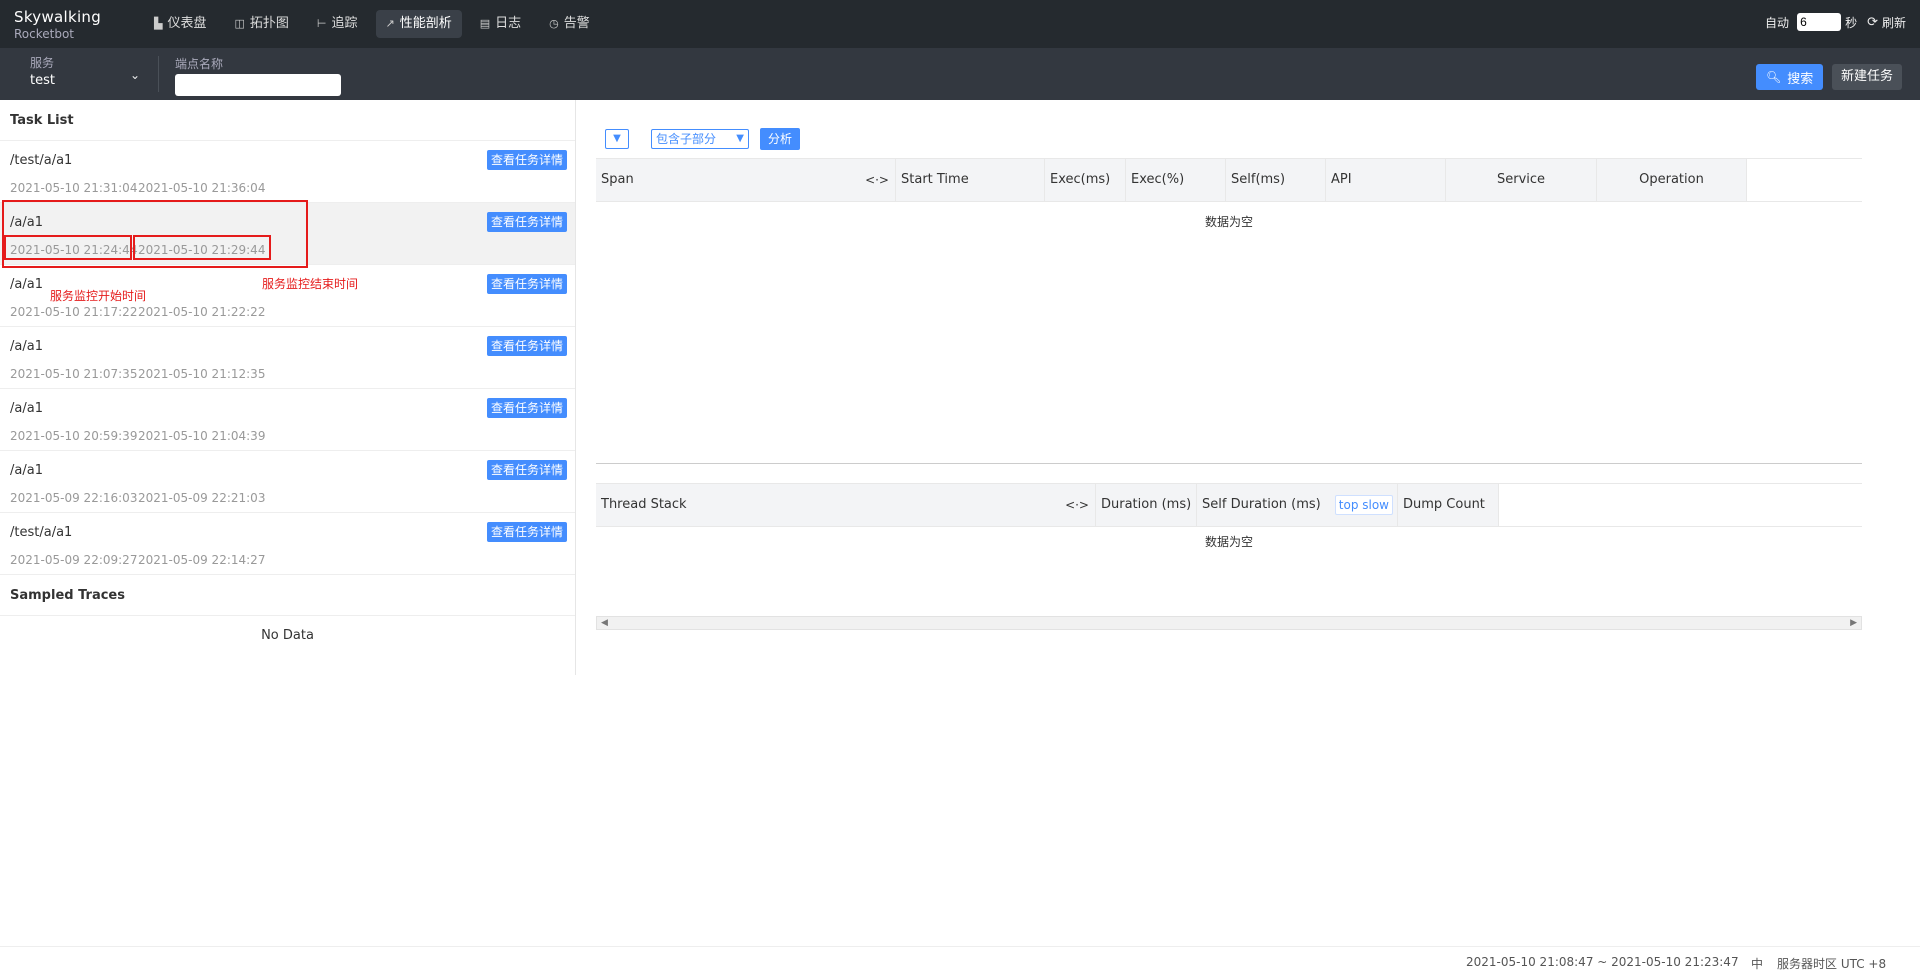  What do you see at coordinates (1261, 504) in the screenshot?
I see `col-self-duration-label: Self Duration (ms)` at bounding box center [1261, 504].